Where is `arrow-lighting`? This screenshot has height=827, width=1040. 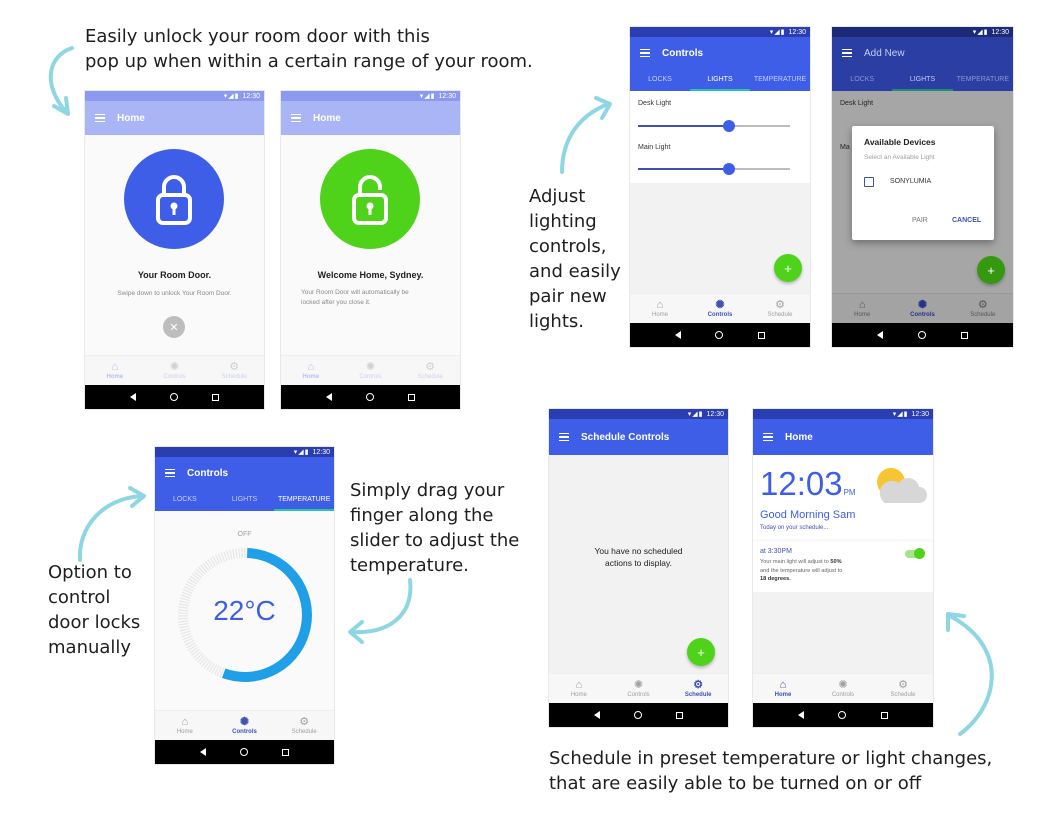 arrow-lighting is located at coordinates (586, 135).